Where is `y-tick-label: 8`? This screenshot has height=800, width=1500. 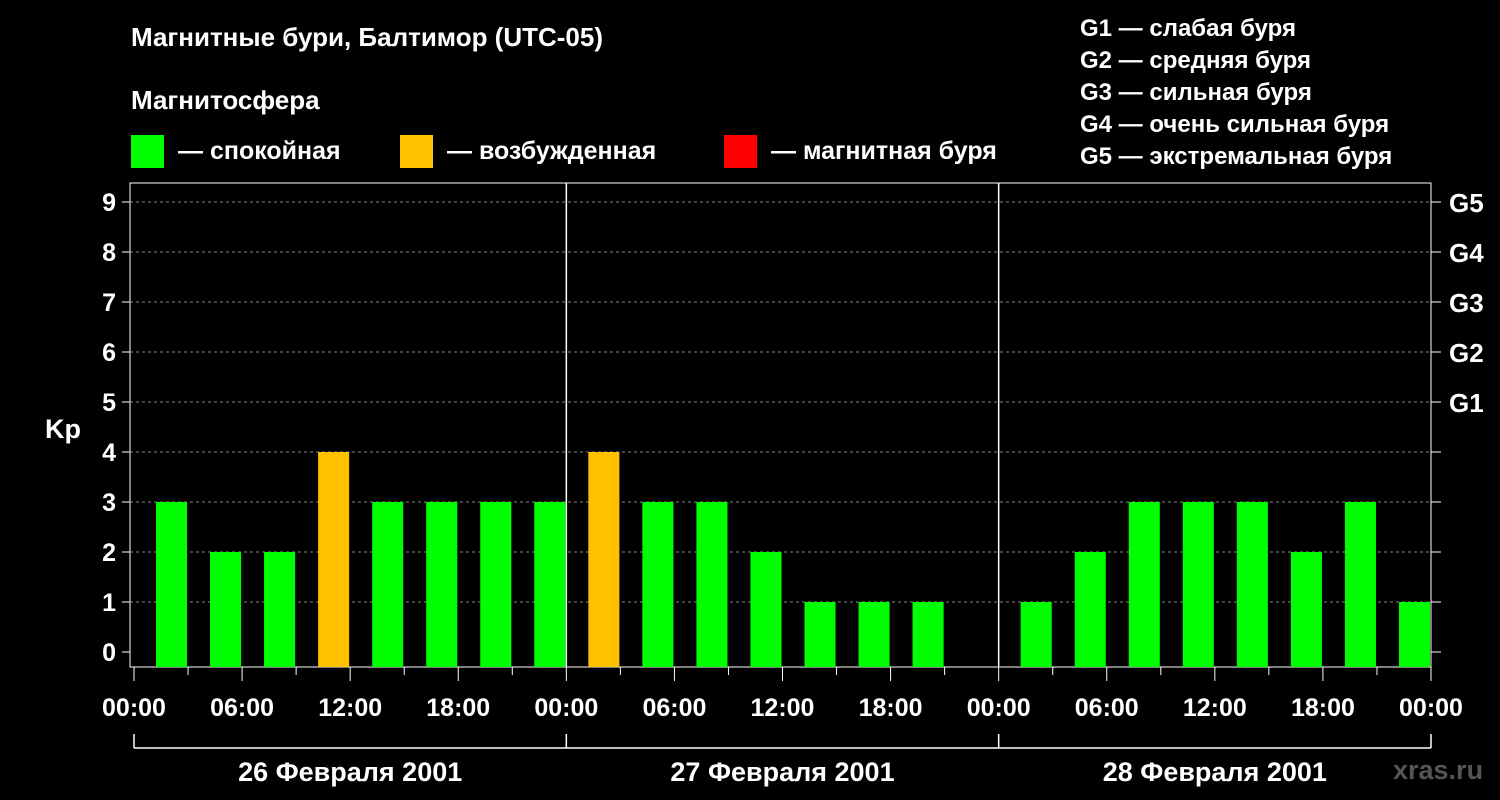 y-tick-label: 8 is located at coordinates (109, 253).